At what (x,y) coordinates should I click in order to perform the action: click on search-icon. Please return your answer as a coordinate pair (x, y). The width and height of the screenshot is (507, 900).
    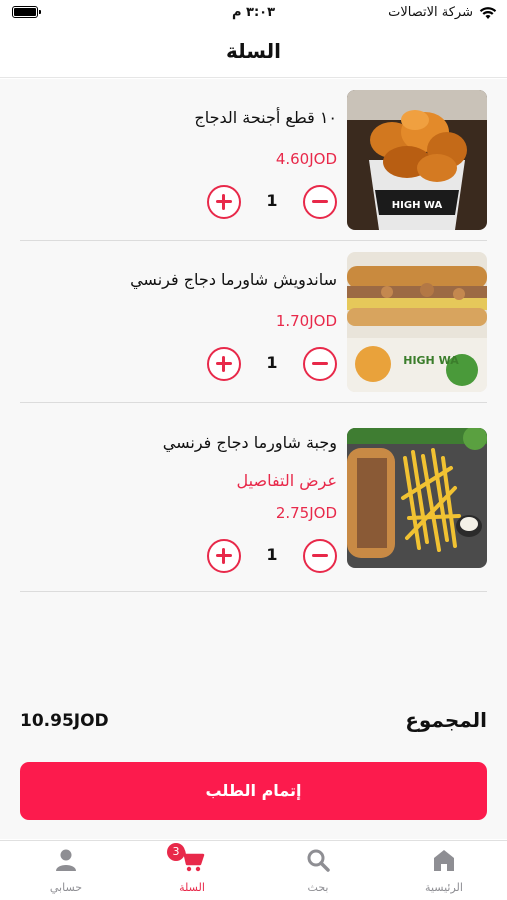
    Looking at the image, I should click on (318, 860).